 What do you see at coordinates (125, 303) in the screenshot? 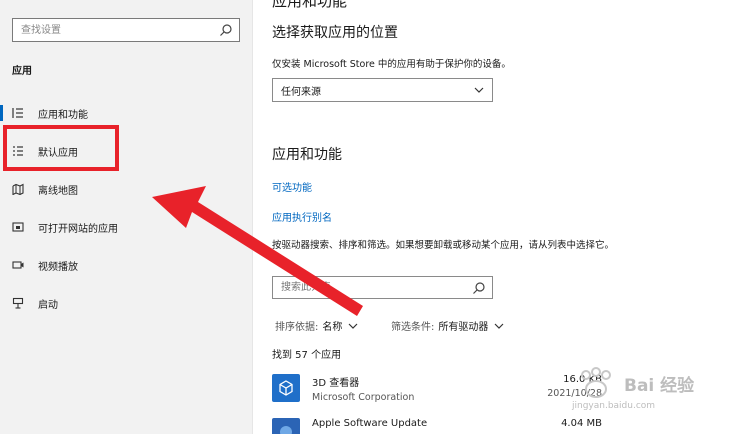
I see `sidebar-item-startup: 启动` at bounding box center [125, 303].